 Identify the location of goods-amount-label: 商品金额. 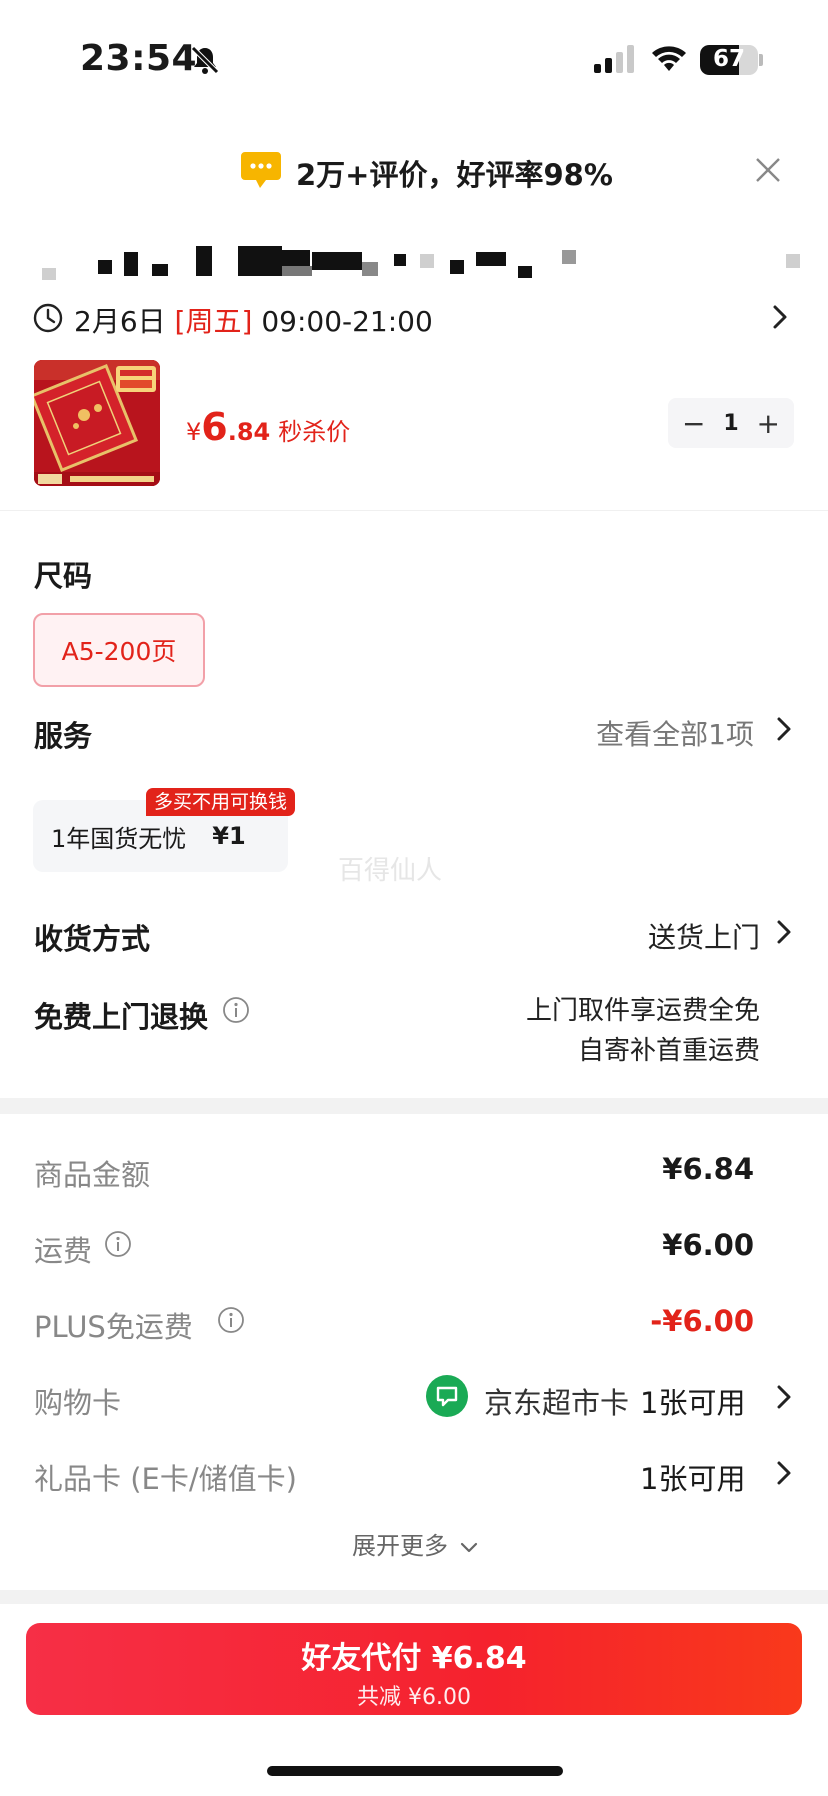
(92, 1175).